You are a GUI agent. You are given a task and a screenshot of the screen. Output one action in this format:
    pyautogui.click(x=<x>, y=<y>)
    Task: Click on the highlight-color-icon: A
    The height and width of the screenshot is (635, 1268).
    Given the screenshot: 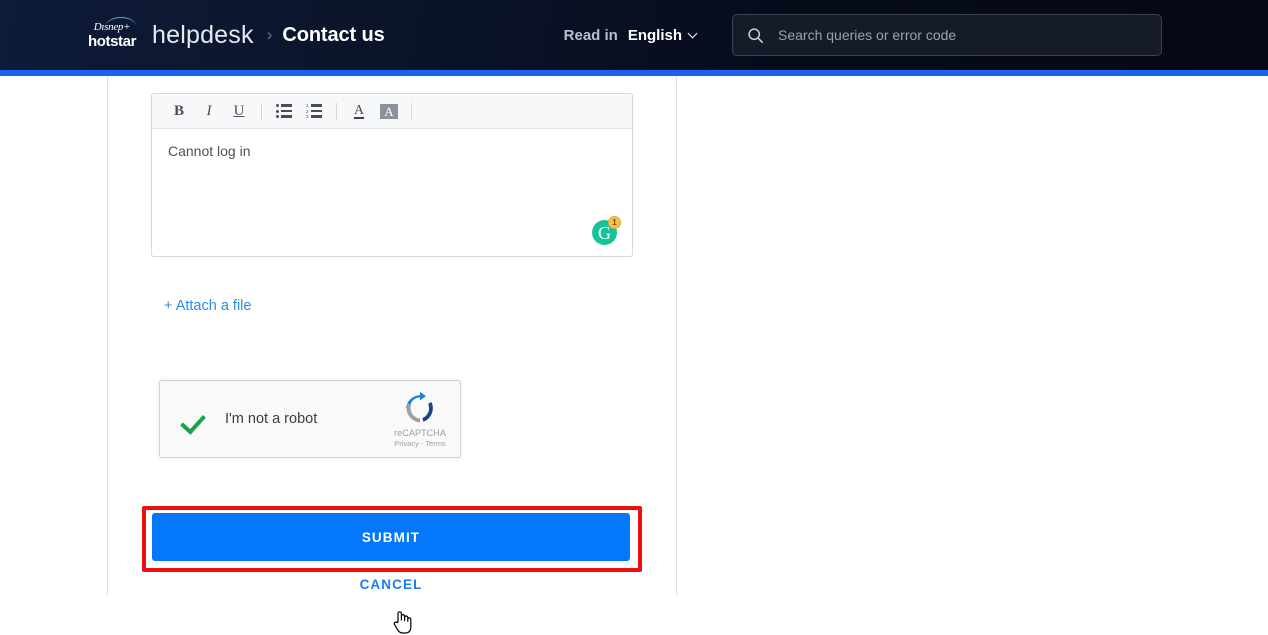 What is the action you would take?
    pyautogui.click(x=389, y=111)
    